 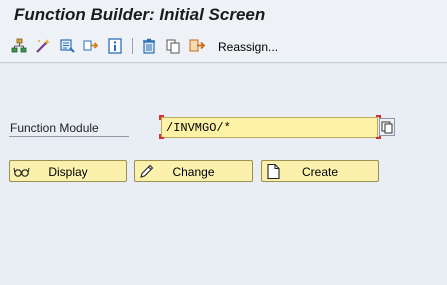 What do you see at coordinates (43, 46) in the screenshot?
I see `magic-wand-icon` at bounding box center [43, 46].